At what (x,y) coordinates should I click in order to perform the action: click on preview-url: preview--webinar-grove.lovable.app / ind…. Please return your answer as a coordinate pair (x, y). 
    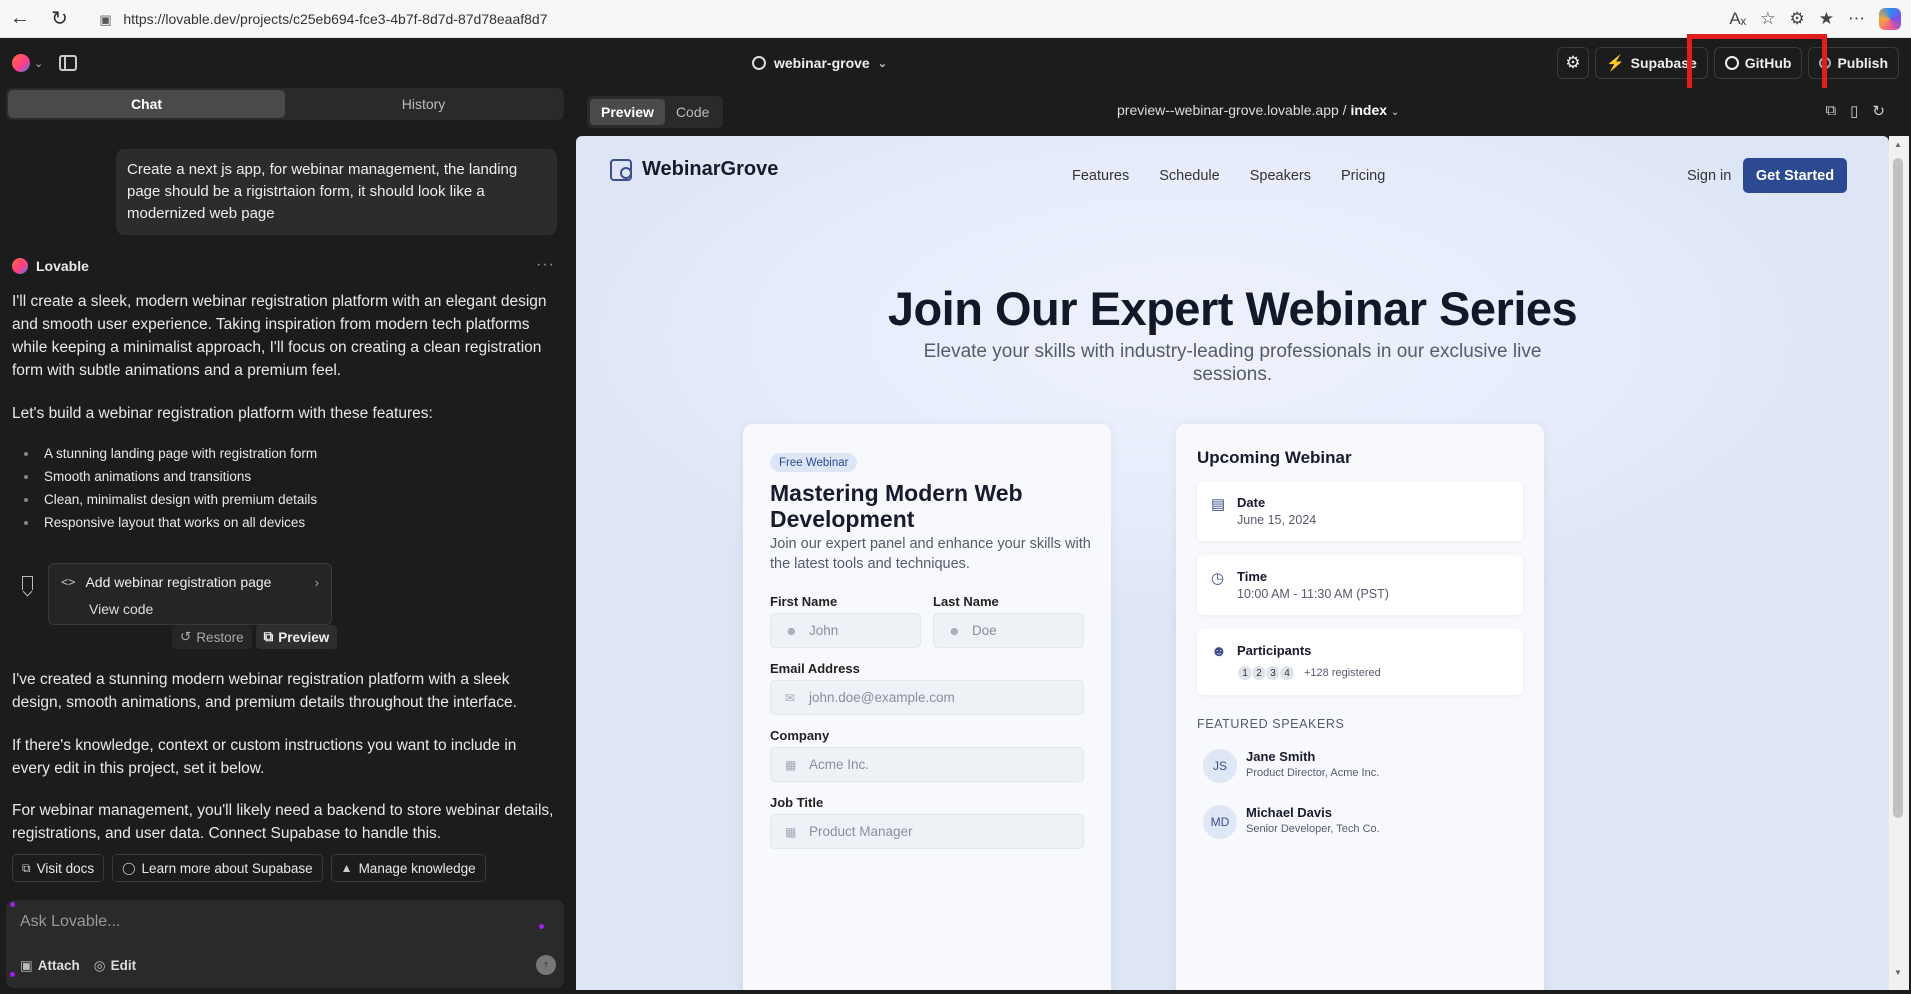
    Looking at the image, I should click on (1258, 110).